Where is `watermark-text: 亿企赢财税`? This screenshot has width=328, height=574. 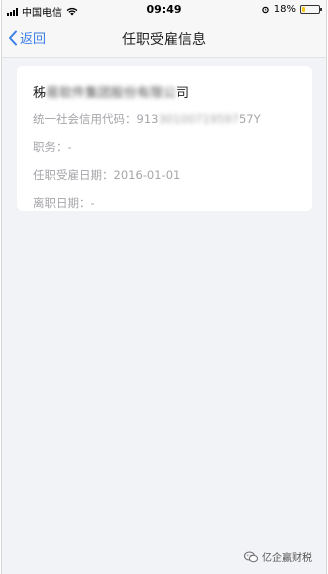 watermark-text: 亿企赢财税 is located at coordinates (287, 558).